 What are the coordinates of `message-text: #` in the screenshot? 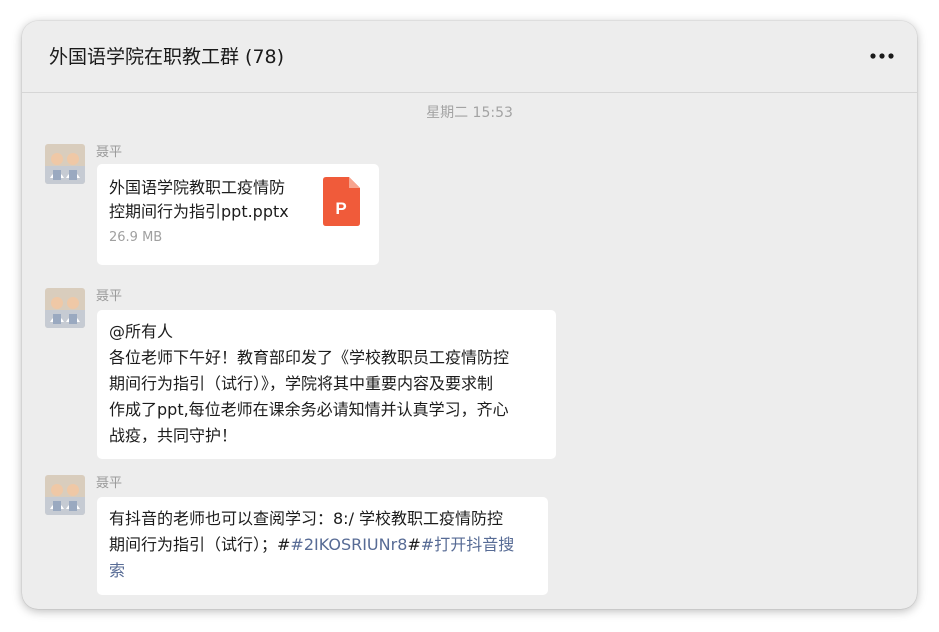 It's located at (414, 544).